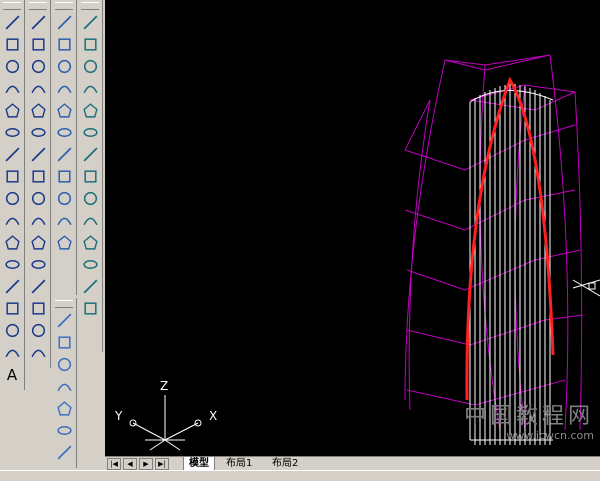 The width and height of the screenshot is (600, 481). I want to click on mirror-icon, so click(38, 66).